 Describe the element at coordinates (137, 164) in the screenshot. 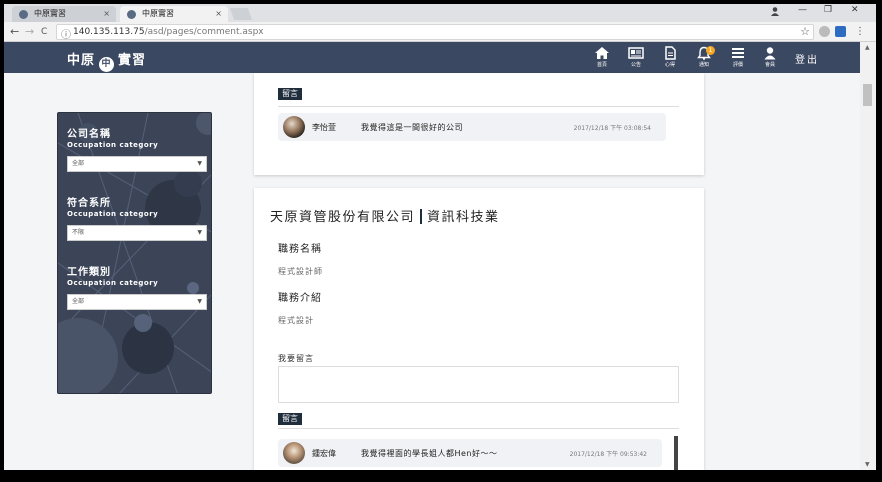

I see `company-select: 全部 ▼` at that location.